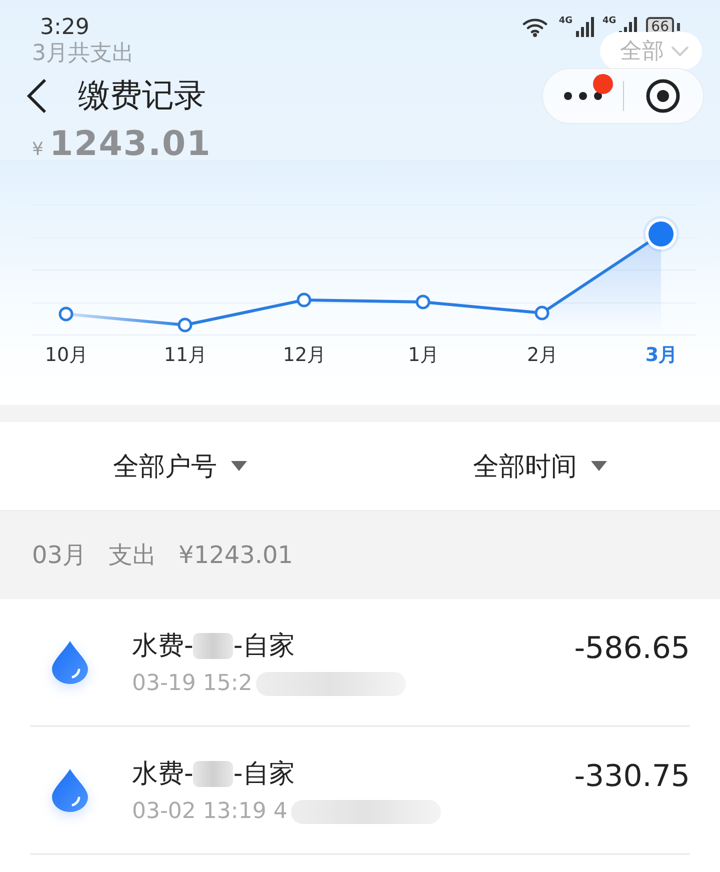  What do you see at coordinates (66, 355) in the screenshot?
I see `month-label: 10月` at bounding box center [66, 355].